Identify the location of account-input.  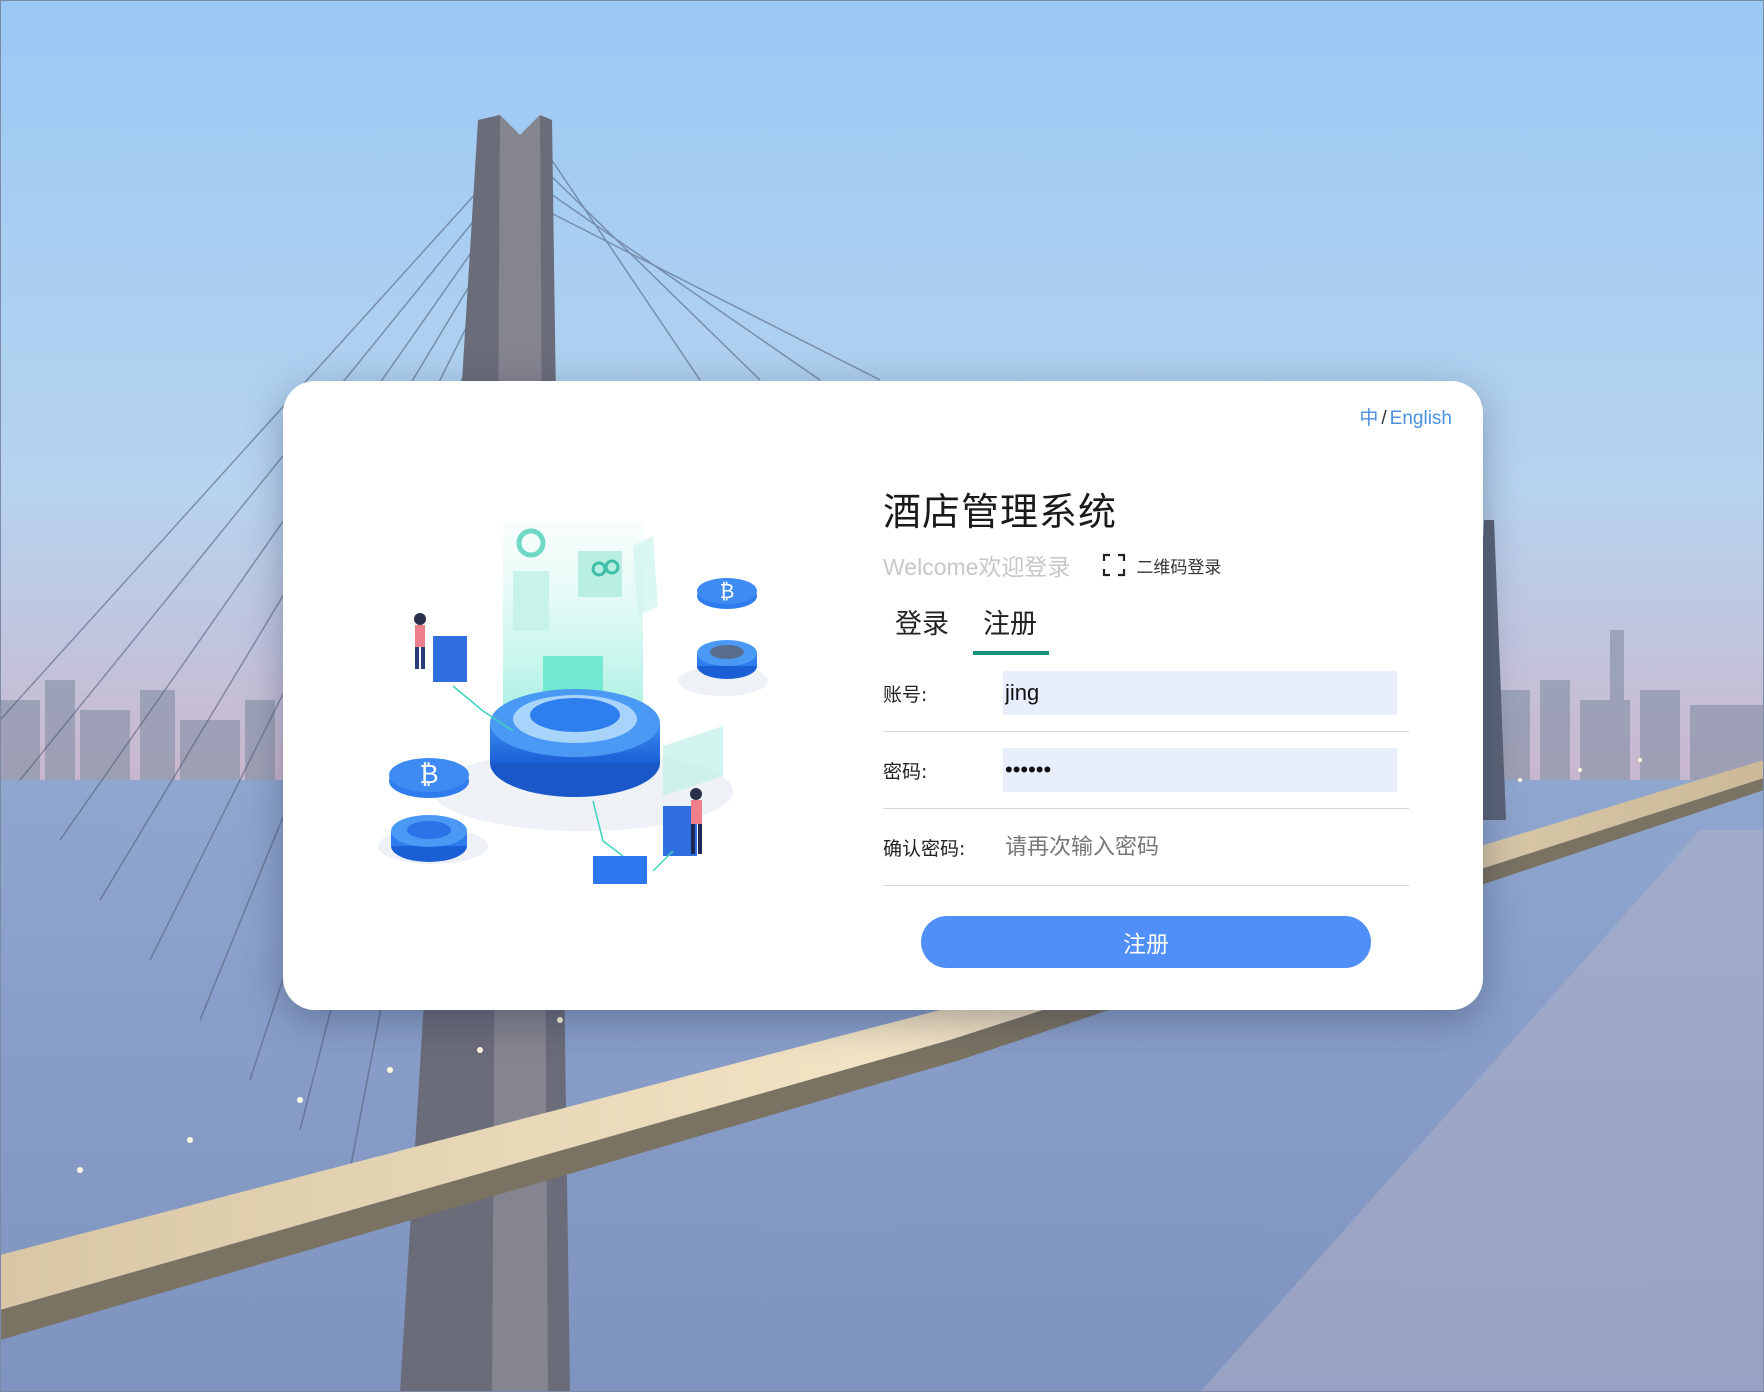
(1200, 693).